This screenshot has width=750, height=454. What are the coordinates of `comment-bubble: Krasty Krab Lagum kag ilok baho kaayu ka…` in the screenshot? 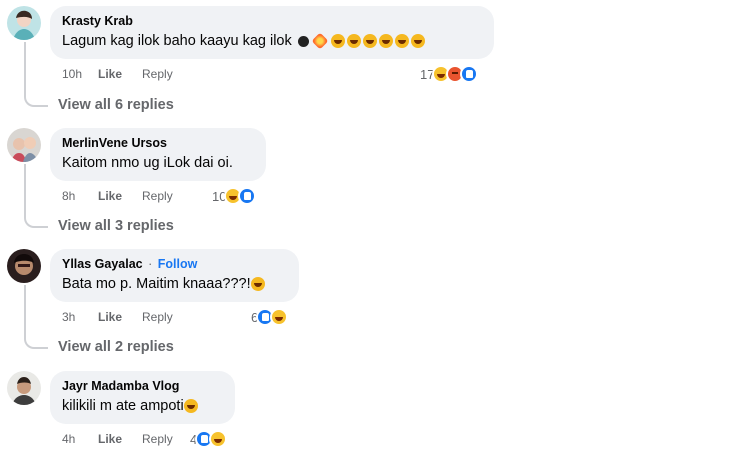 It's located at (272, 32).